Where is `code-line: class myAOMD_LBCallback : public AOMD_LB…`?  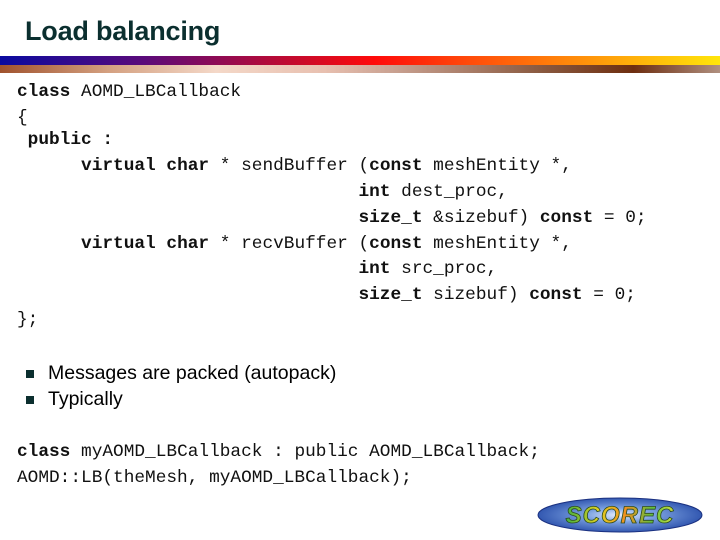
code-line: class myAOMD_LBCallback : public AOMD_LB… is located at coordinates (278, 452).